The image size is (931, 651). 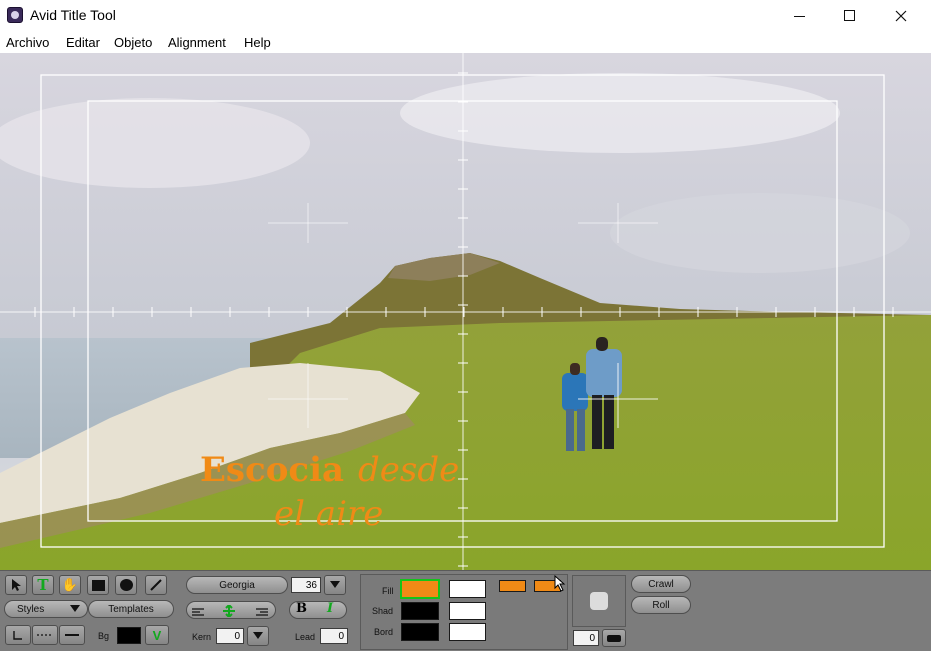 I want to click on menu-objeto: Objeto, so click(x=133, y=42).